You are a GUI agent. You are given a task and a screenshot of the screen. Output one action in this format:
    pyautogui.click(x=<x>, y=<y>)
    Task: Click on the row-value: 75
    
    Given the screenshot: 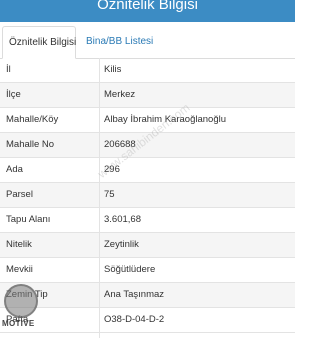 What is the action you would take?
    pyautogui.click(x=109, y=194)
    